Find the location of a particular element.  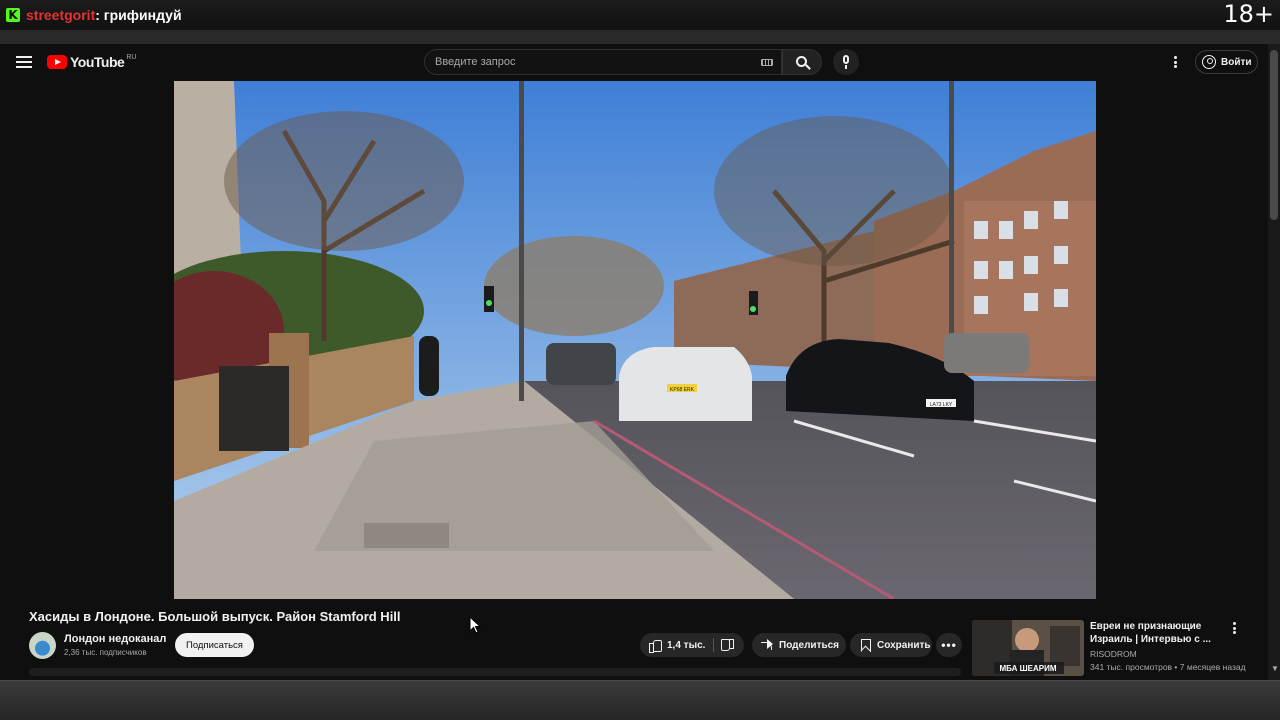

youtube-logo-text: YouTube is located at coordinates (97, 62).